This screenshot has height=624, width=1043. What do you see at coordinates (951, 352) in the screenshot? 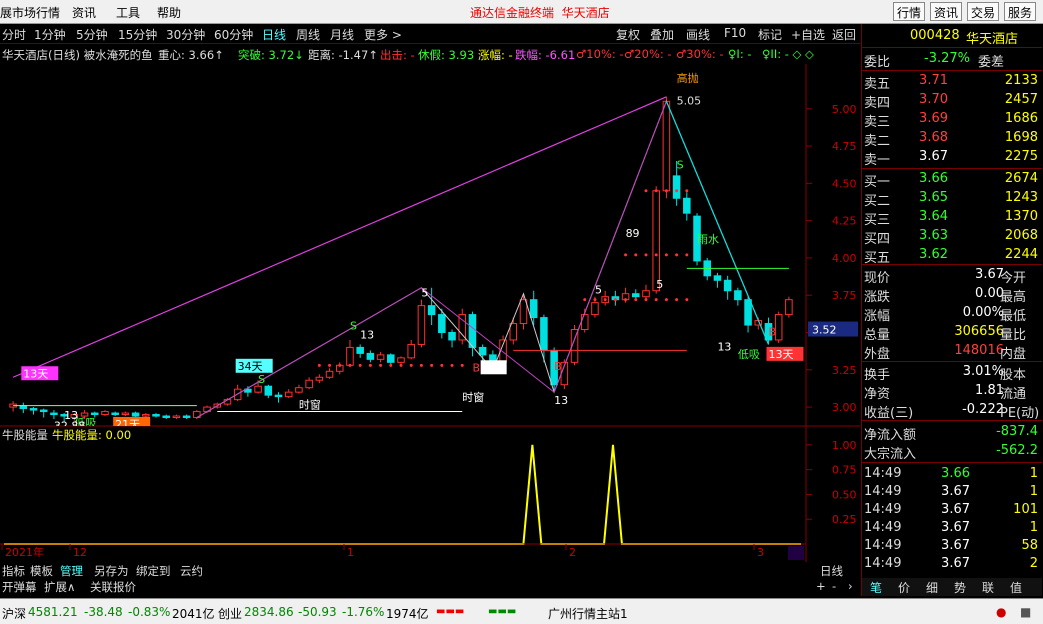
I see `stat-row: 外盘 148016 内盘` at bounding box center [951, 352].